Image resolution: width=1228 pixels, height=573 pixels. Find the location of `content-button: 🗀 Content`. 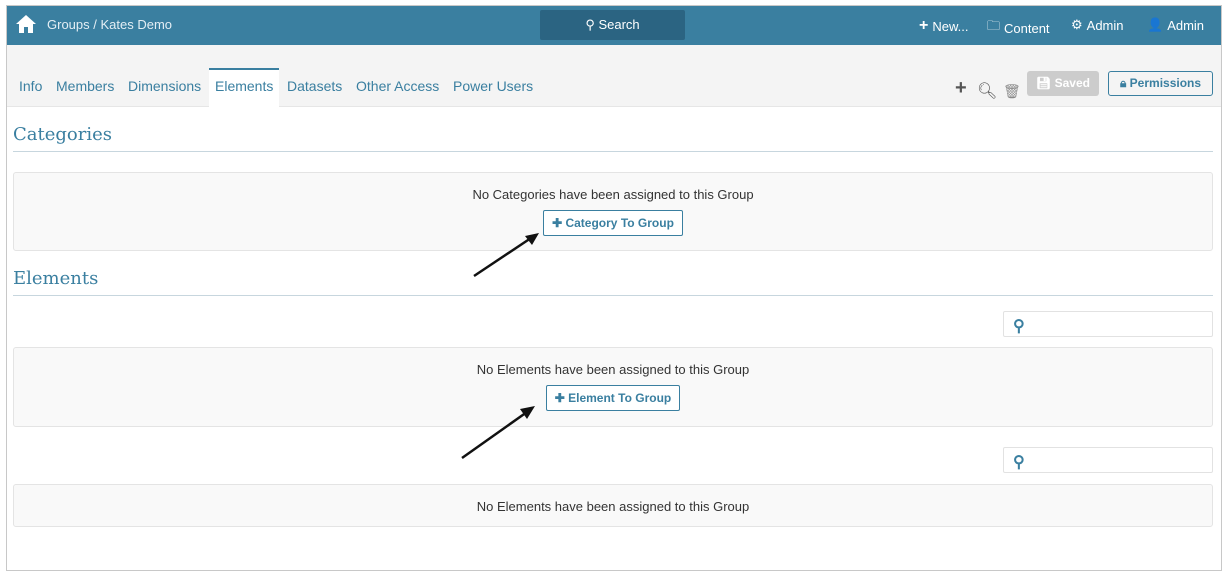

content-button: 🗀 Content is located at coordinates (1018, 28).